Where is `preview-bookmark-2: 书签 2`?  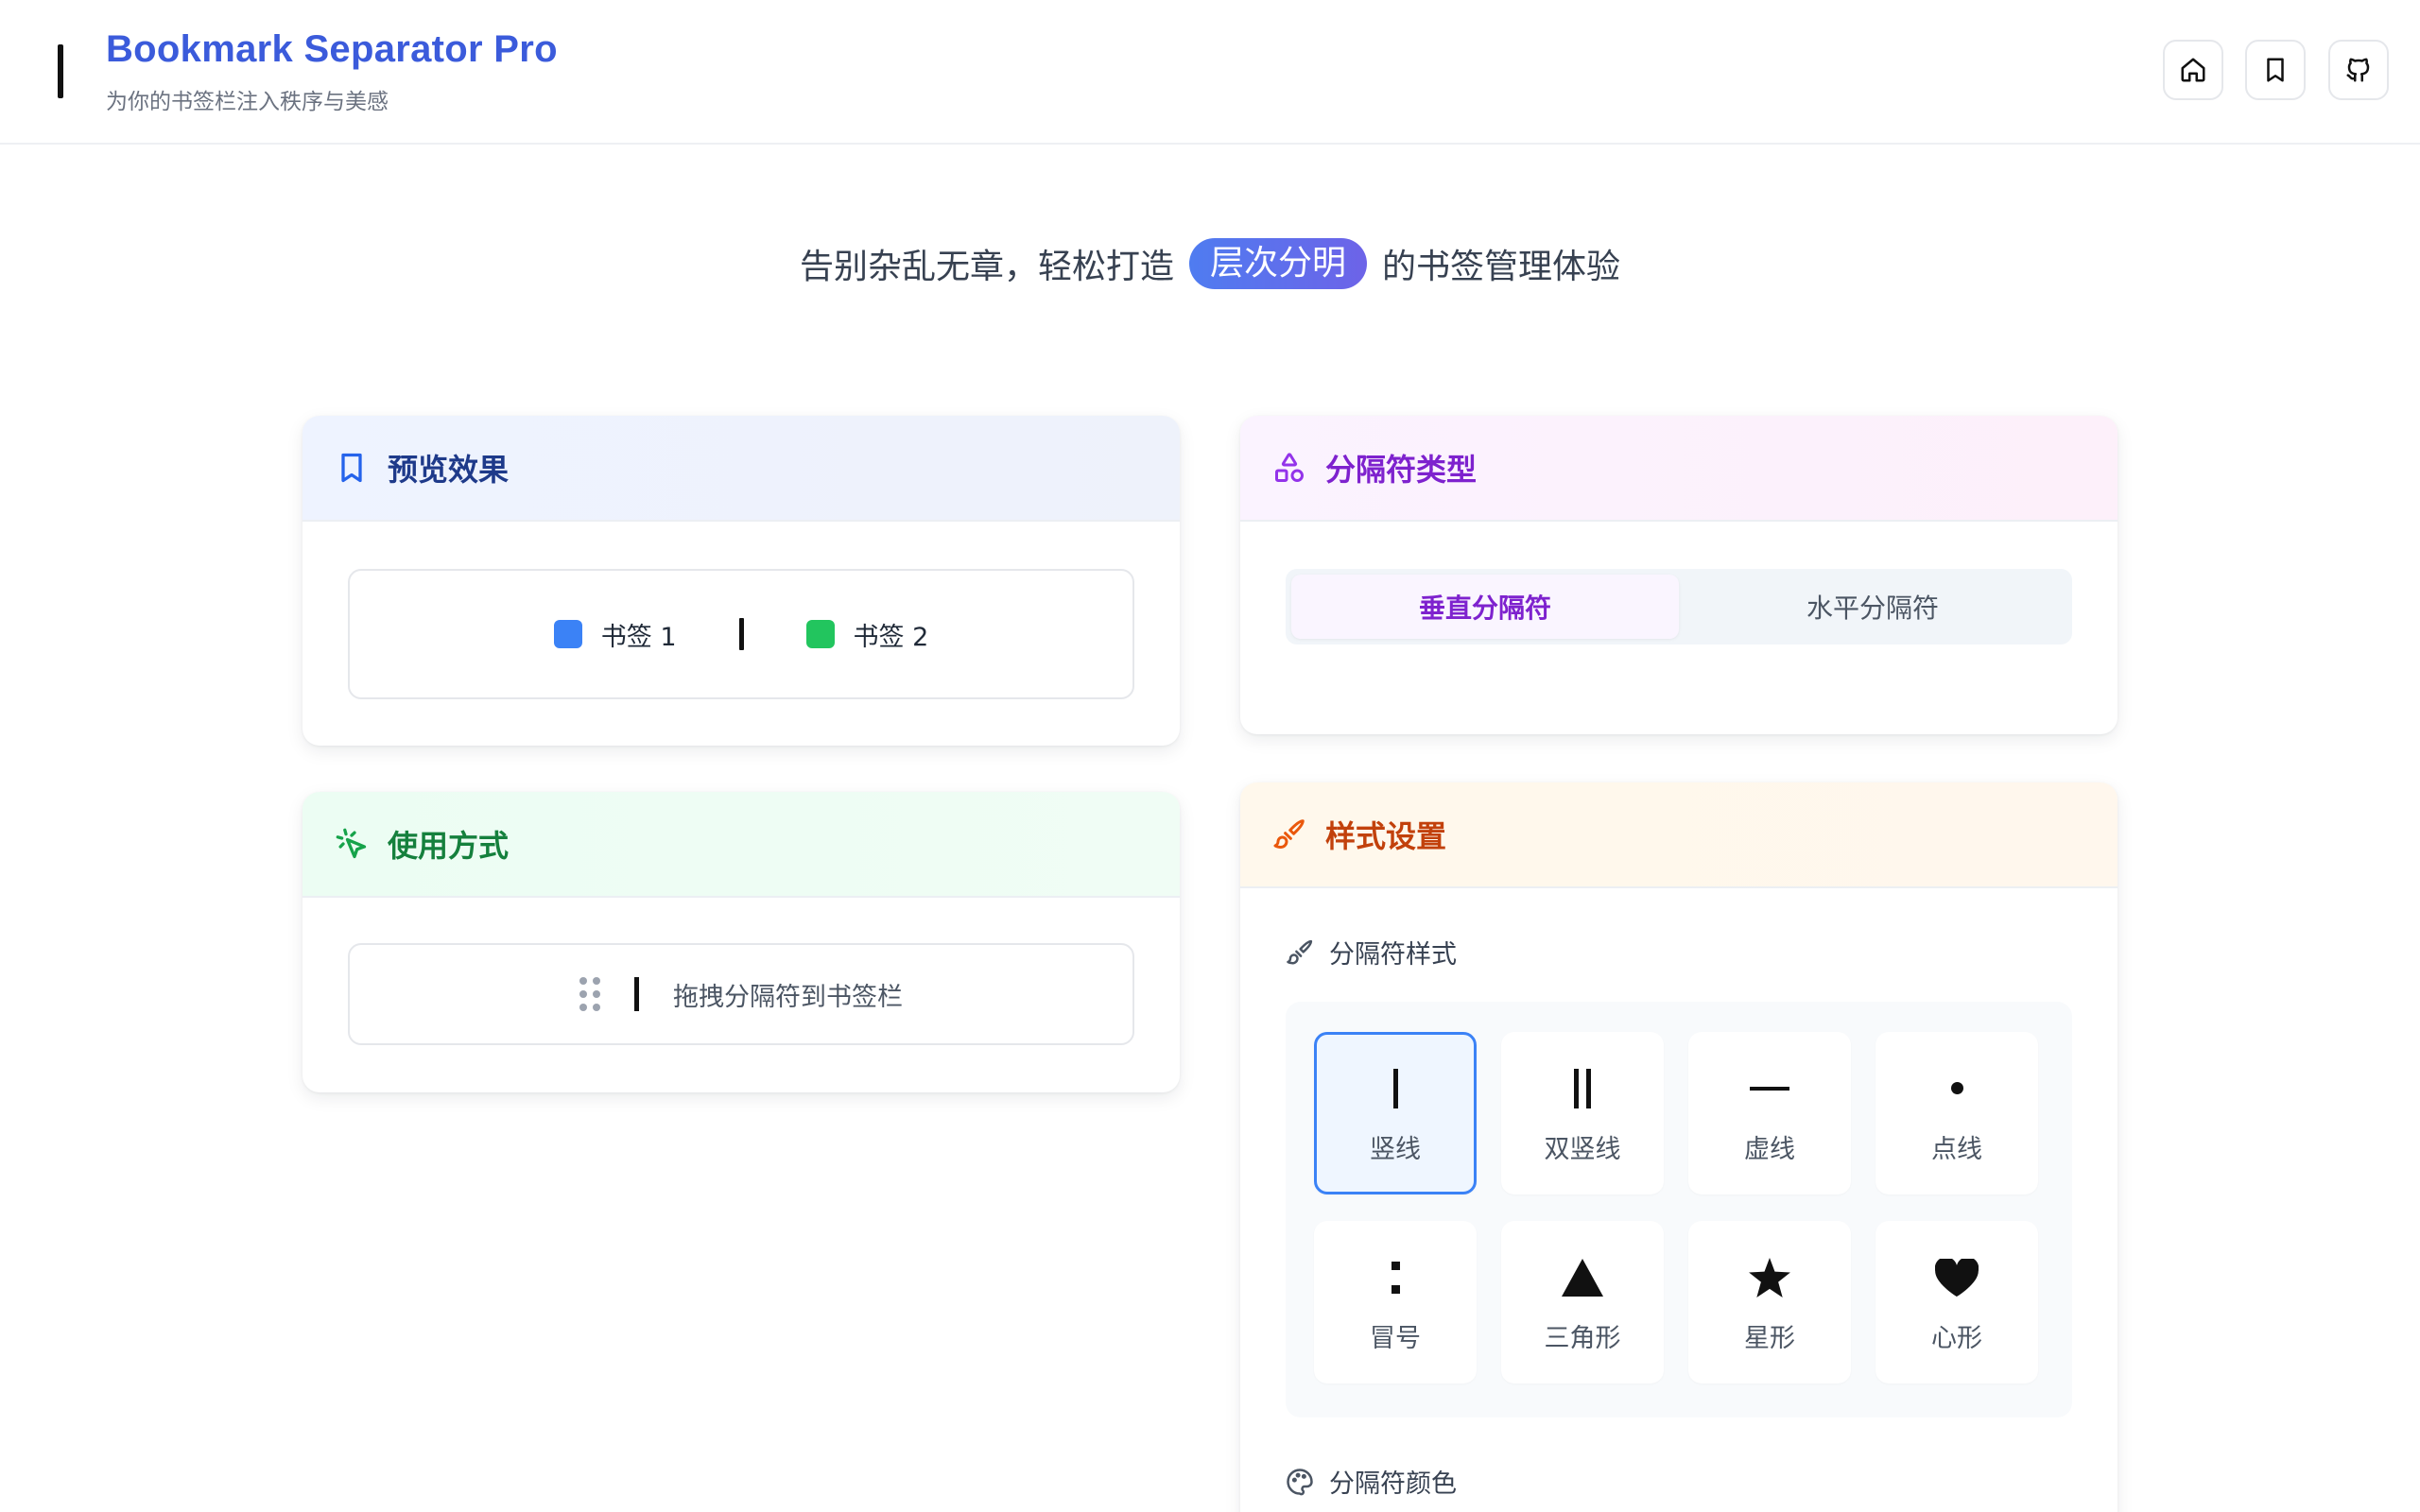
preview-bookmark-2: 书签 2 is located at coordinates (867, 634).